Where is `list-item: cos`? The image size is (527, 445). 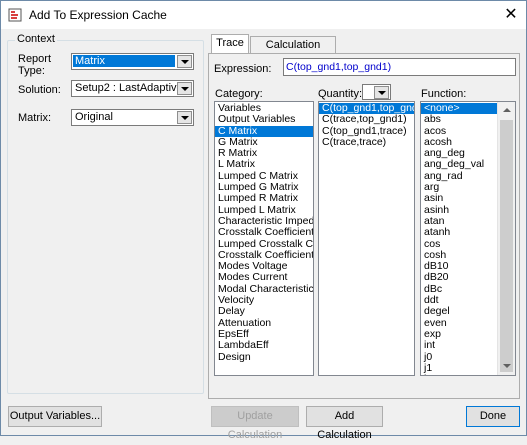
list-item: cos is located at coordinates (459, 244).